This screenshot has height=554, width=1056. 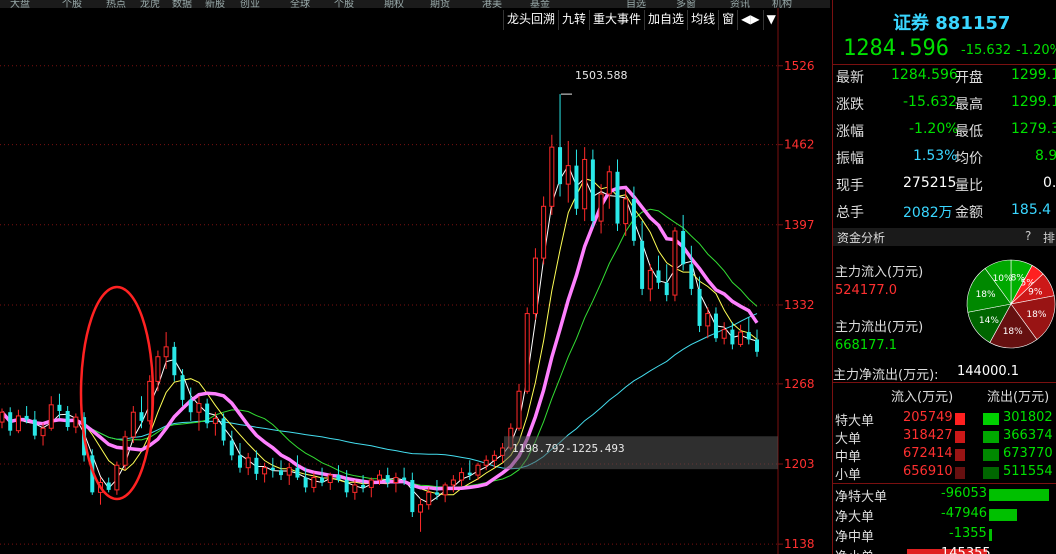 What do you see at coordinates (855, 517) in the screenshot?
I see `net-label: 净大单` at bounding box center [855, 517].